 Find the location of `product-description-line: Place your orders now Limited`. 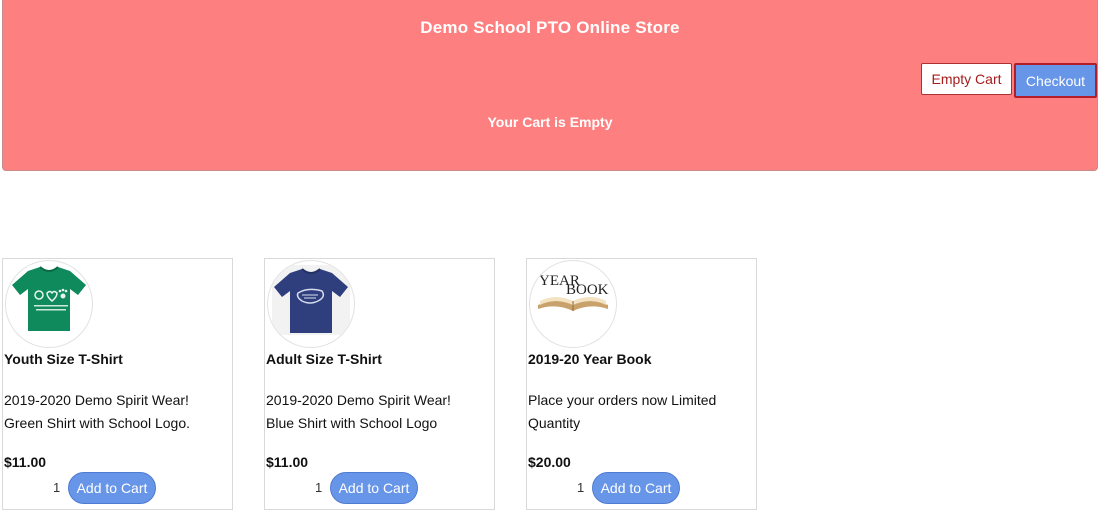

product-description-line: Place your orders now Limited is located at coordinates (622, 400).